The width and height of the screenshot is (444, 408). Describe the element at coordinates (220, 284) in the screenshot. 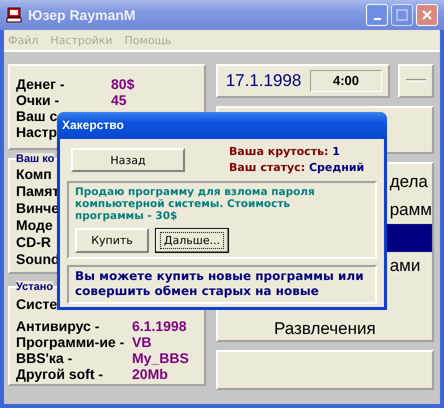

I see `hint-text: Вы можете купить новые программы или совершить обмен старых на новые` at that location.